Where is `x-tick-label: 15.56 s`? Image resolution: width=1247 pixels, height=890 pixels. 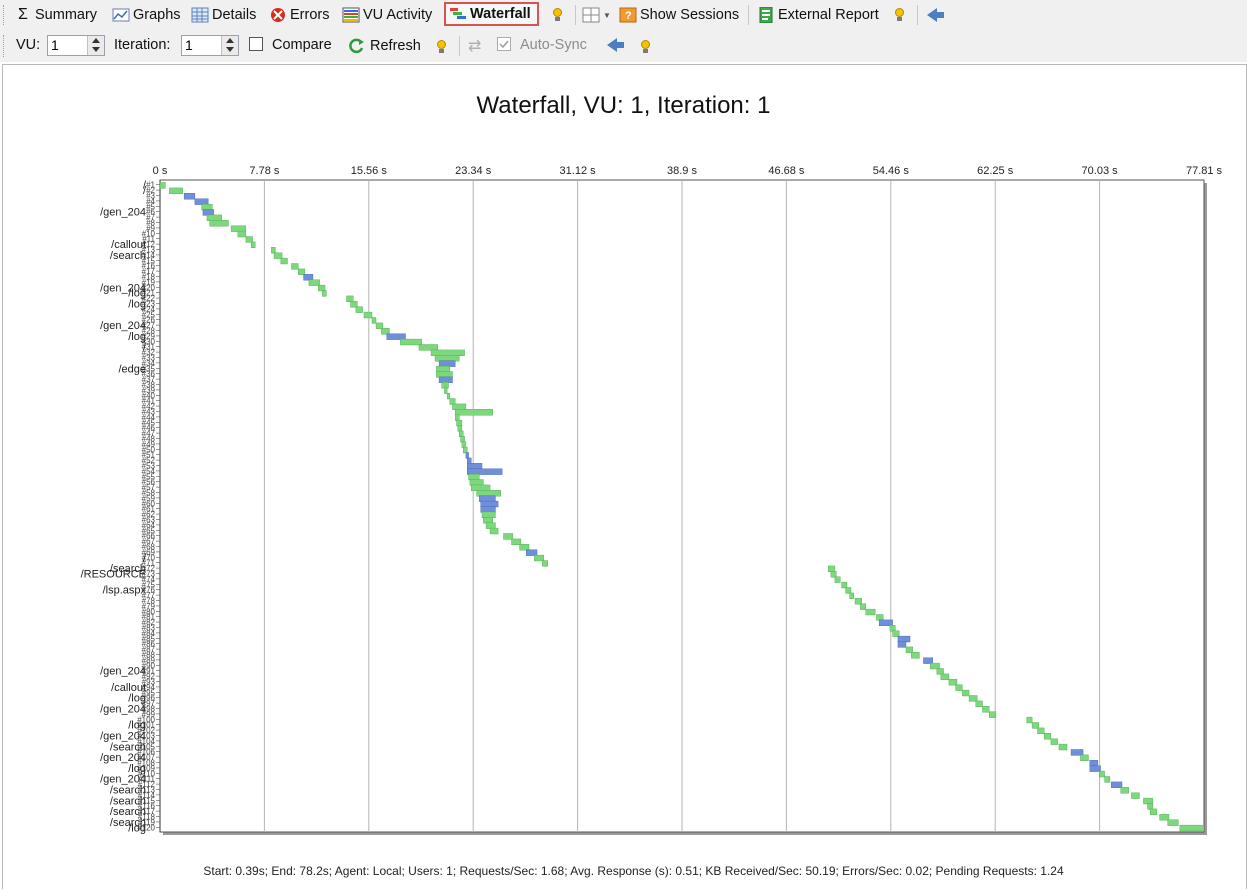 x-tick-label: 15.56 s is located at coordinates (369, 171).